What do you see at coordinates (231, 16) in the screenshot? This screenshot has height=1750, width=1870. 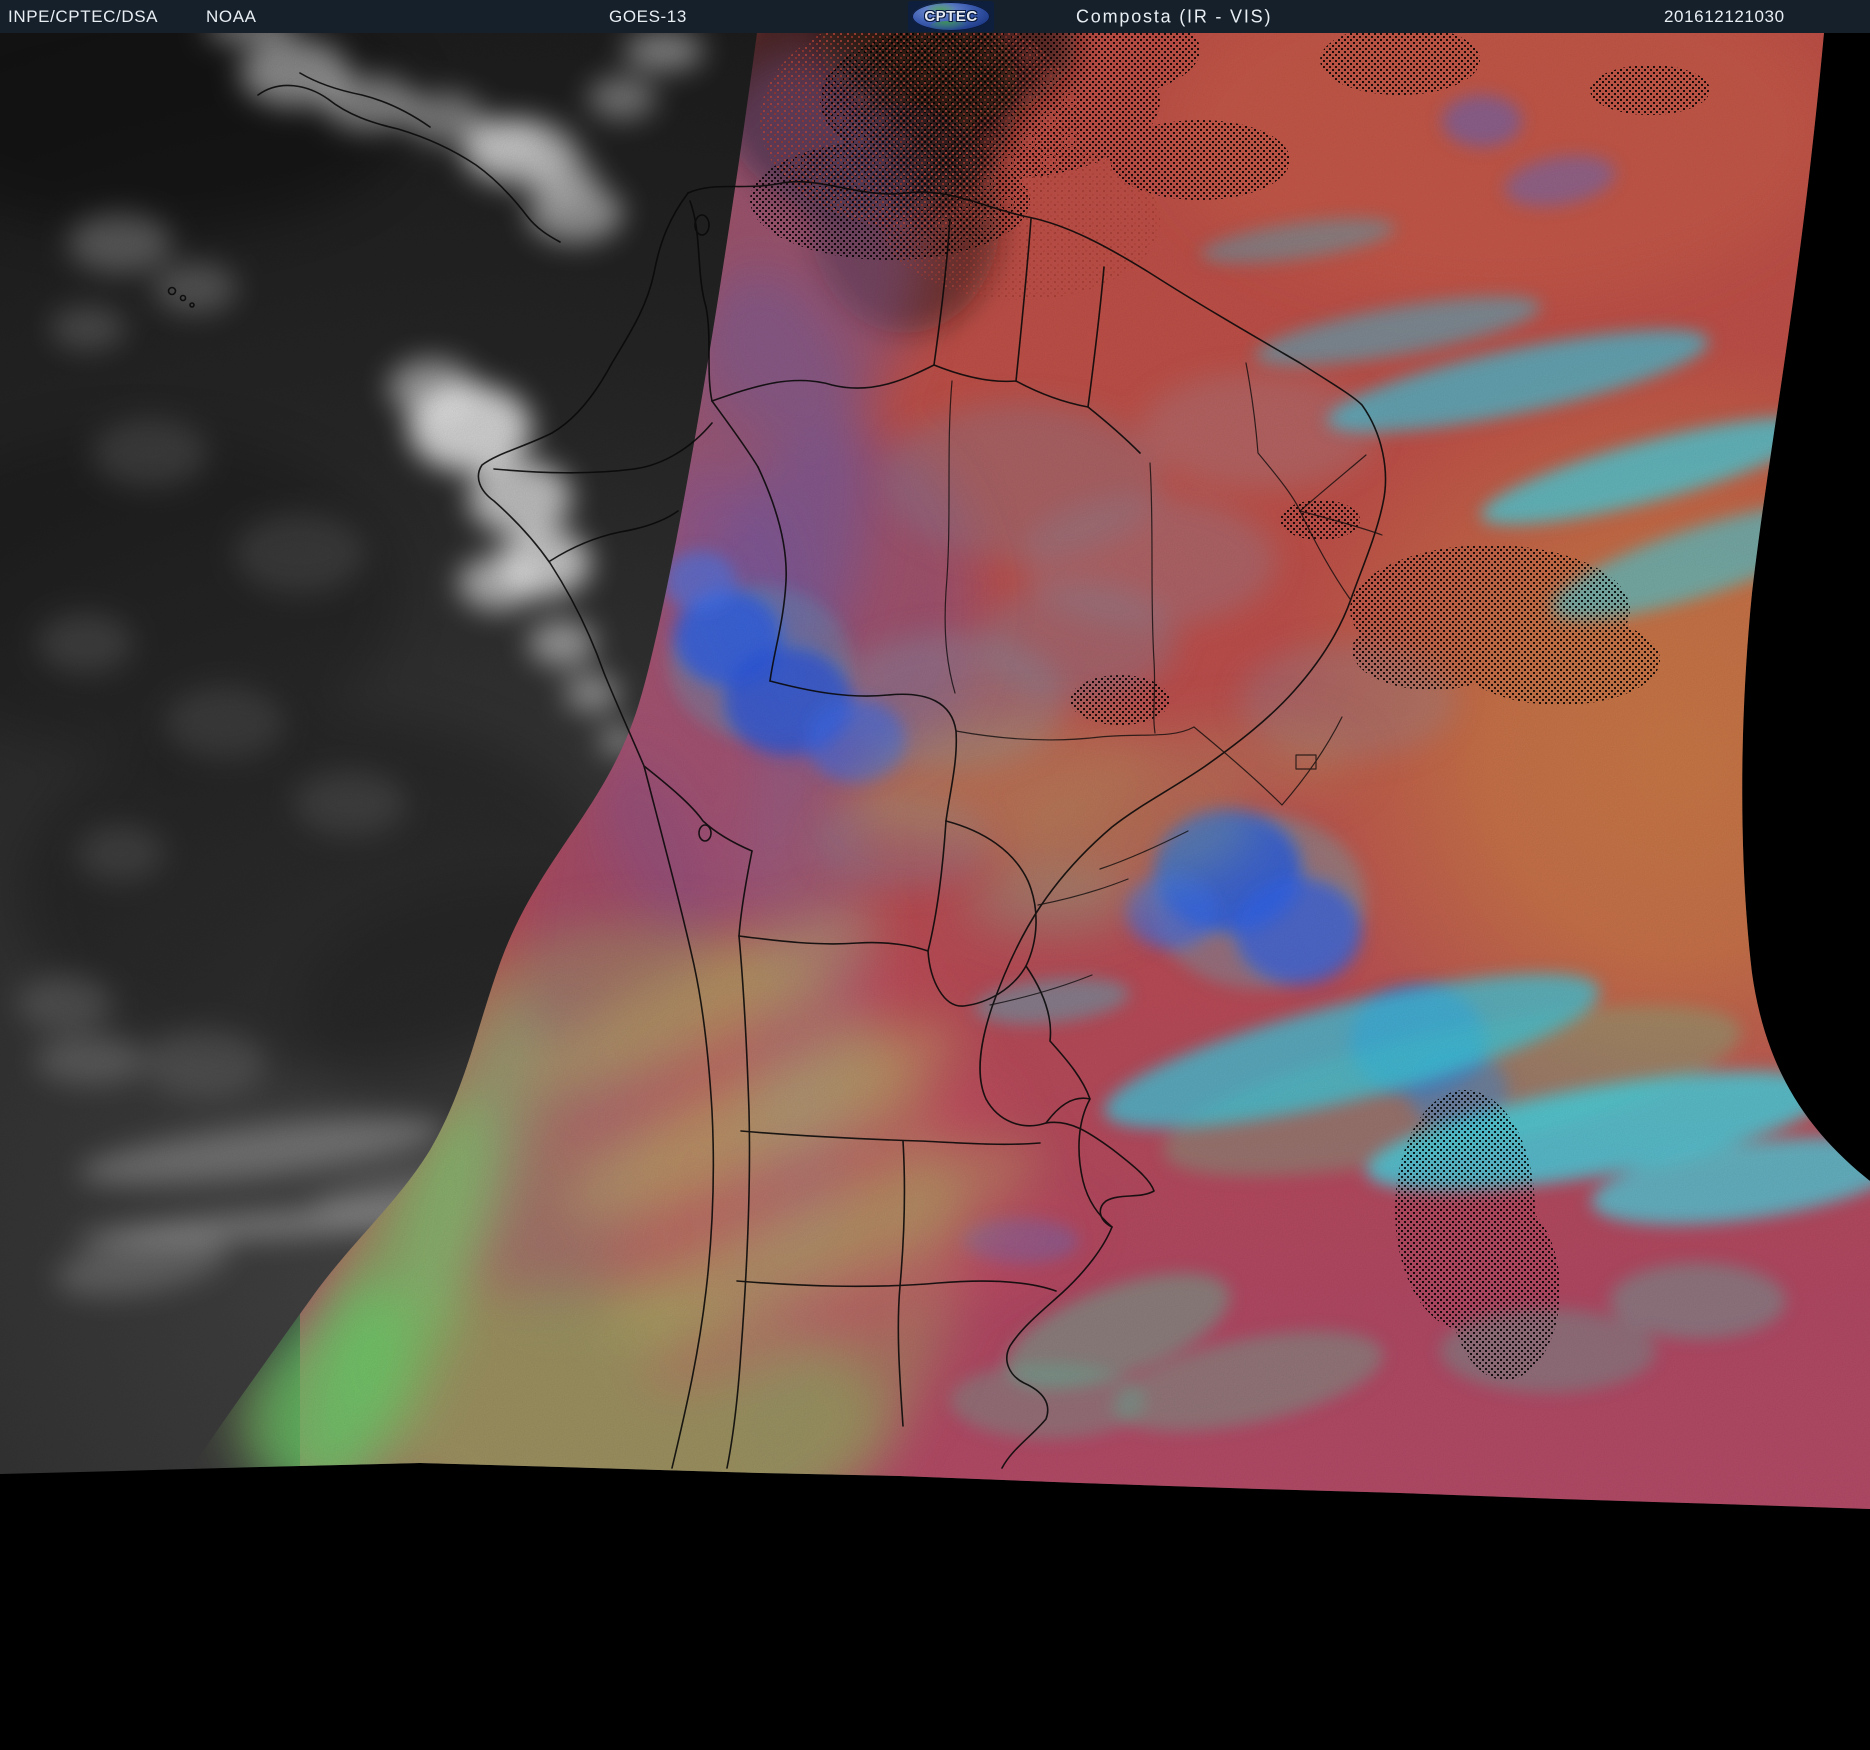 I see `noaa-label: NOAA` at bounding box center [231, 16].